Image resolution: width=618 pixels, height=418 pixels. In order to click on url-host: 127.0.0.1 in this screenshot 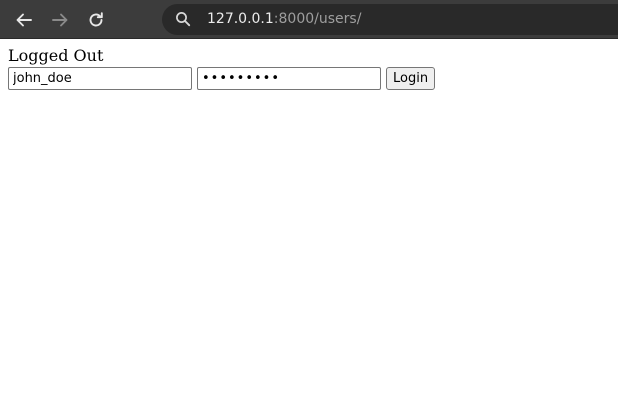, I will do `click(240, 19)`.